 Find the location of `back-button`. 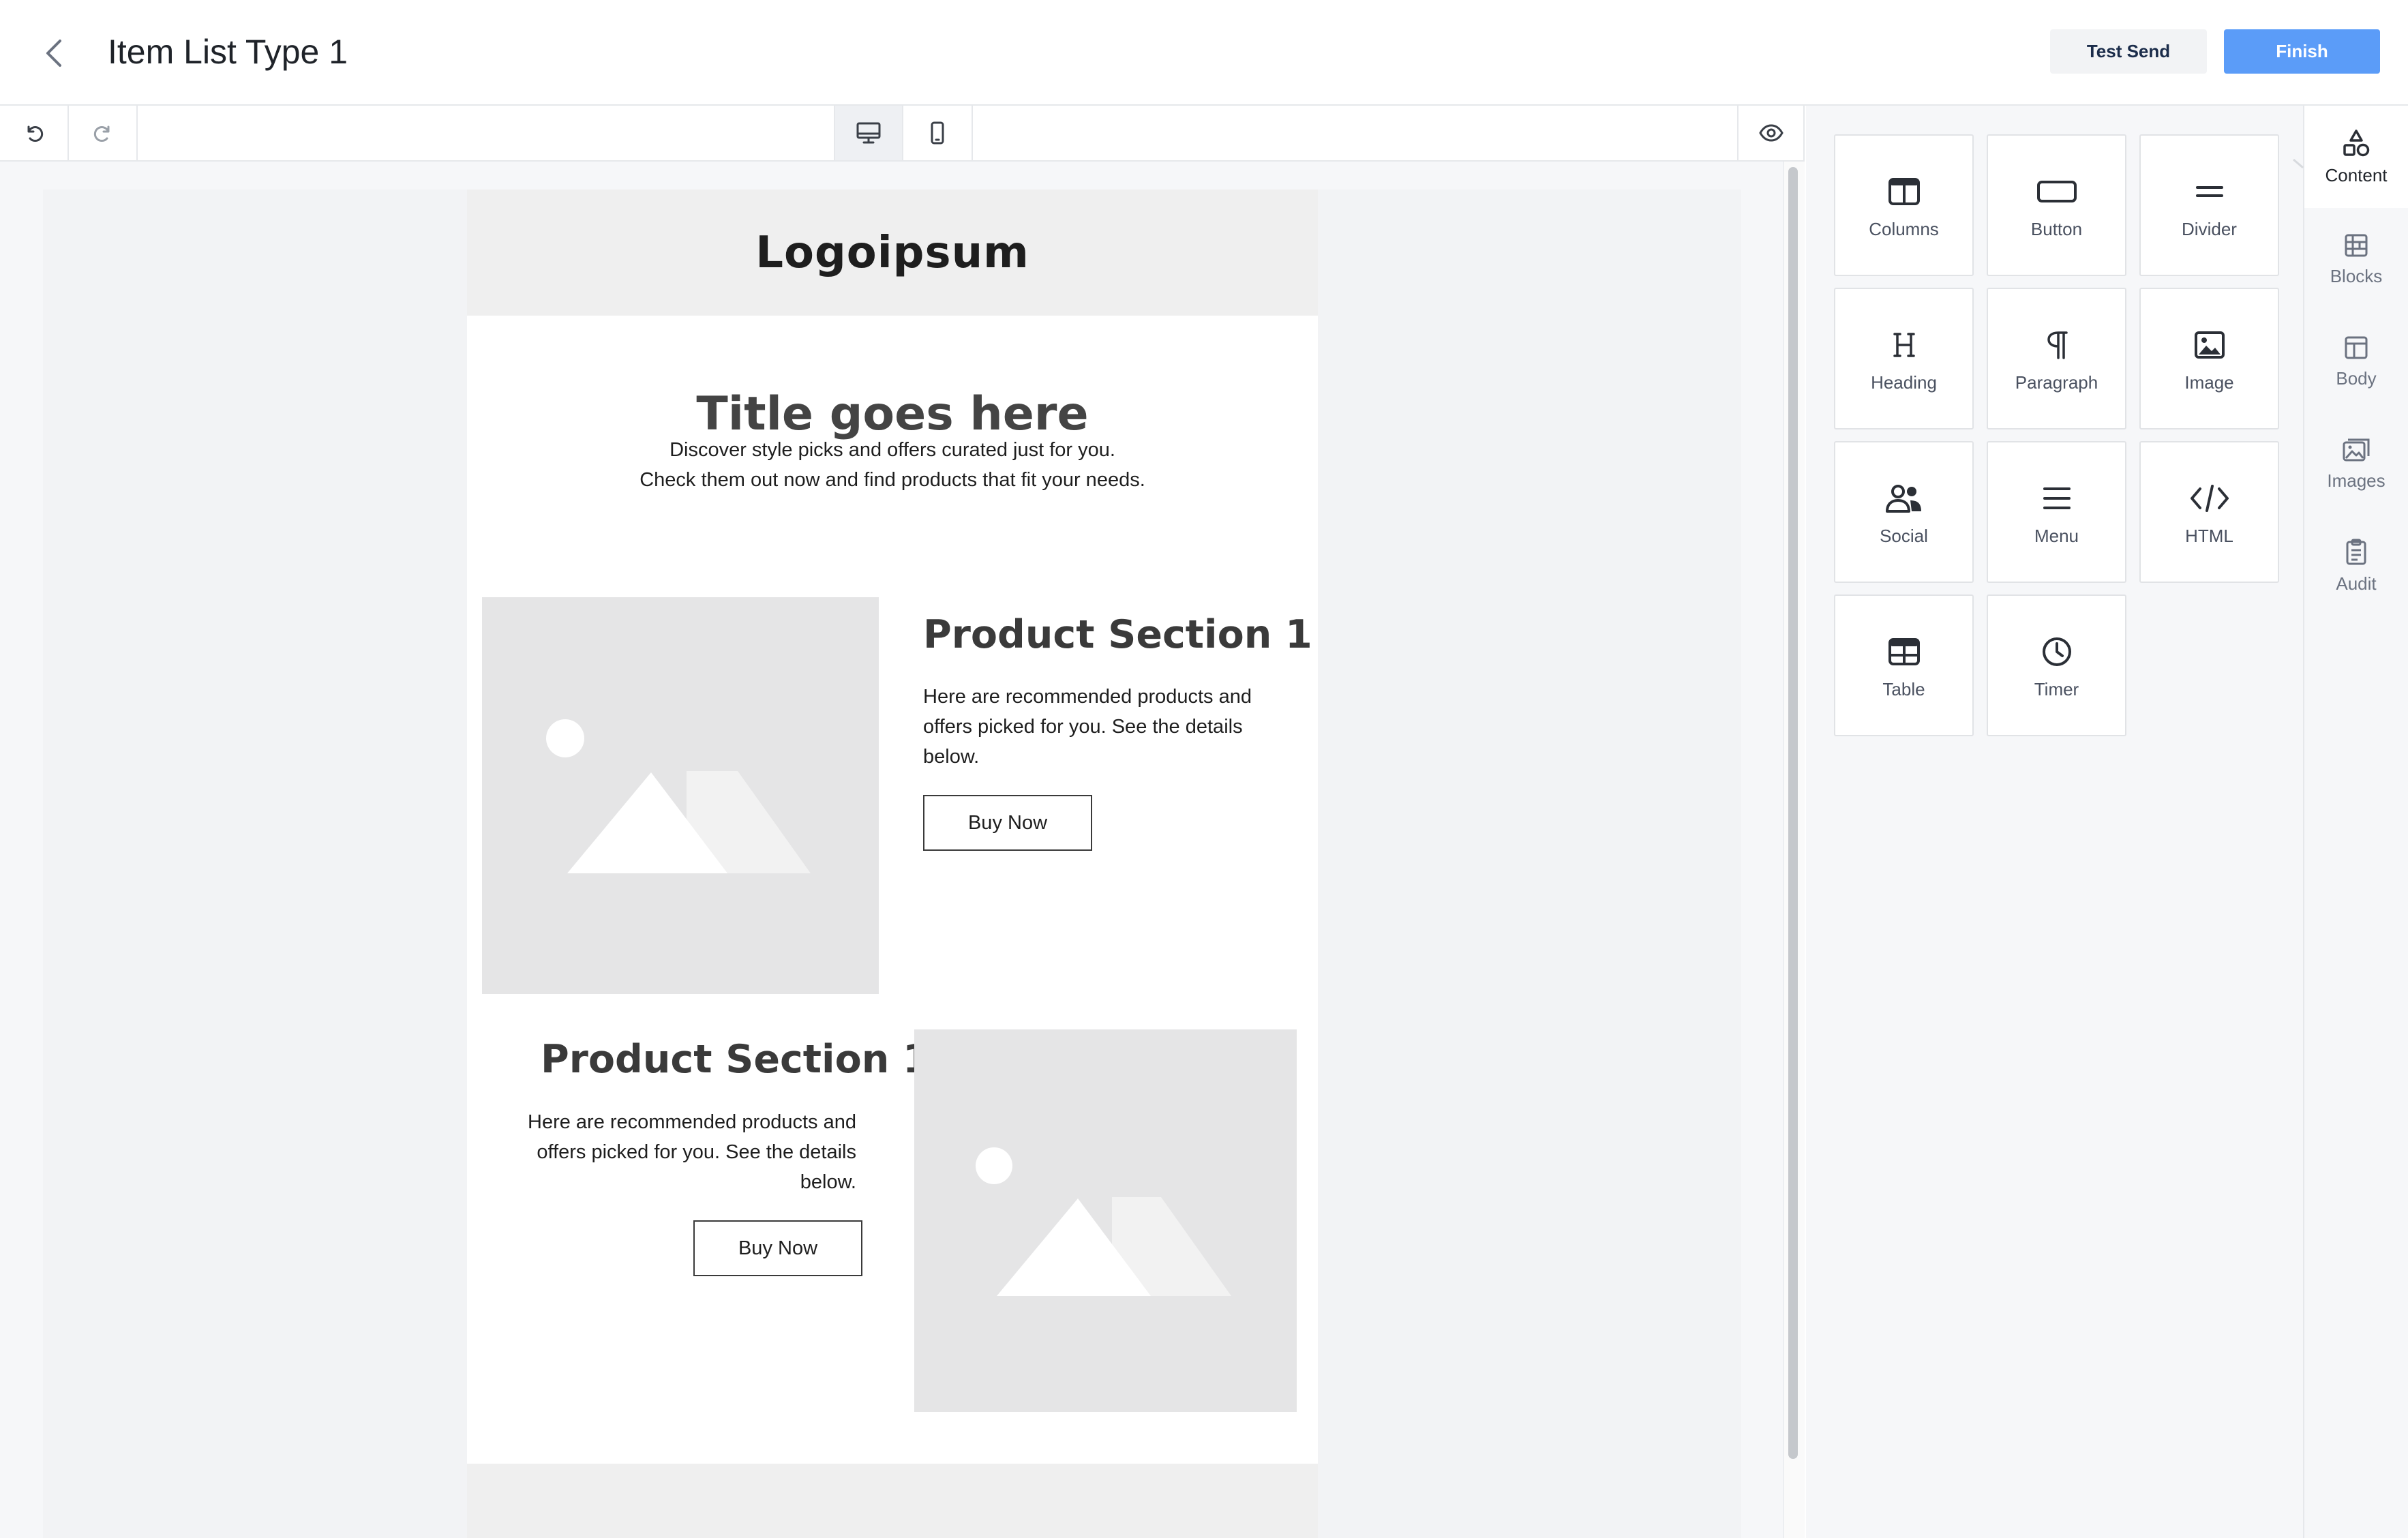

back-button is located at coordinates (54, 53).